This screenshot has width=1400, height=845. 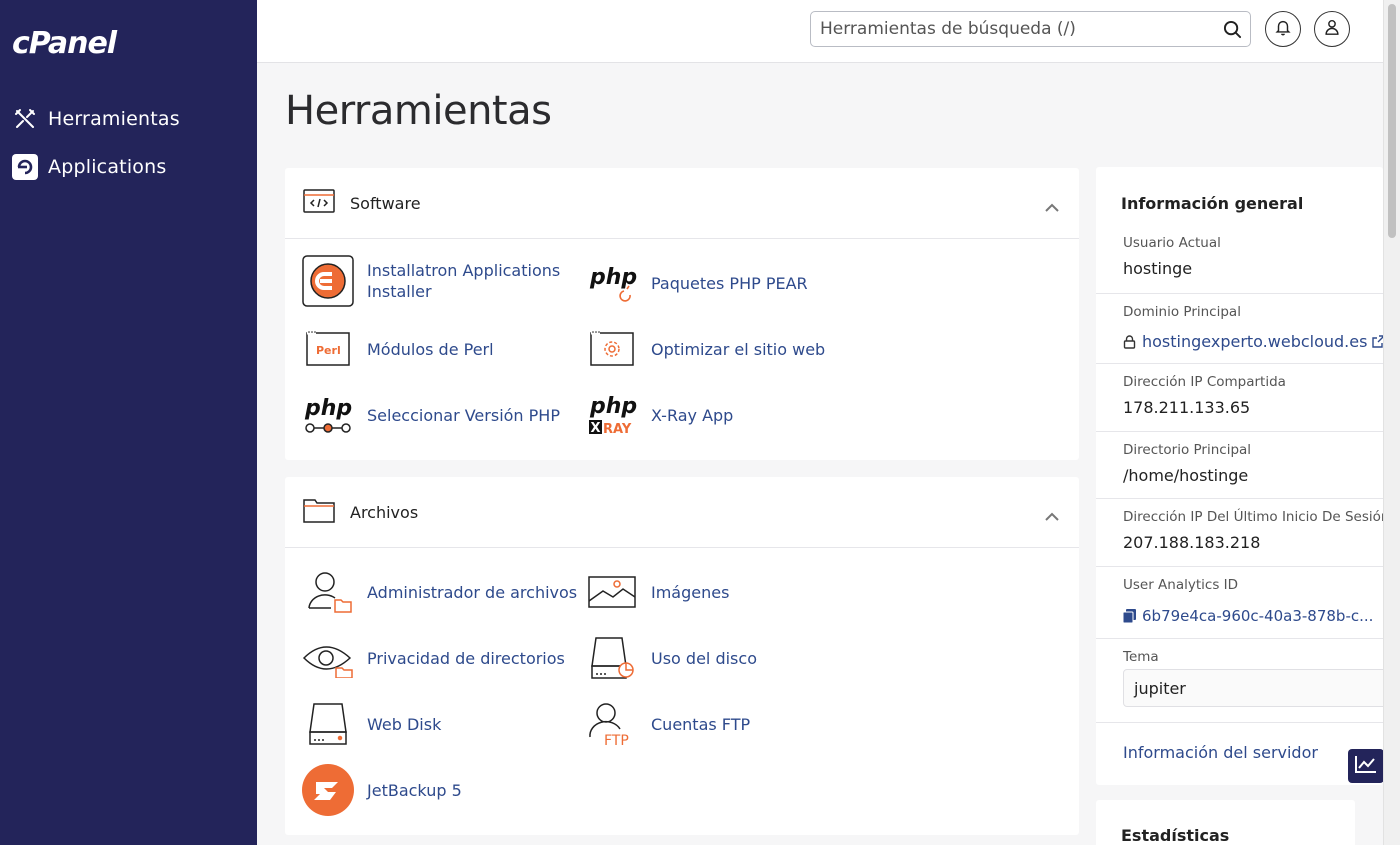 What do you see at coordinates (64, 43) in the screenshot?
I see `cpanel-logo: cPanel` at bounding box center [64, 43].